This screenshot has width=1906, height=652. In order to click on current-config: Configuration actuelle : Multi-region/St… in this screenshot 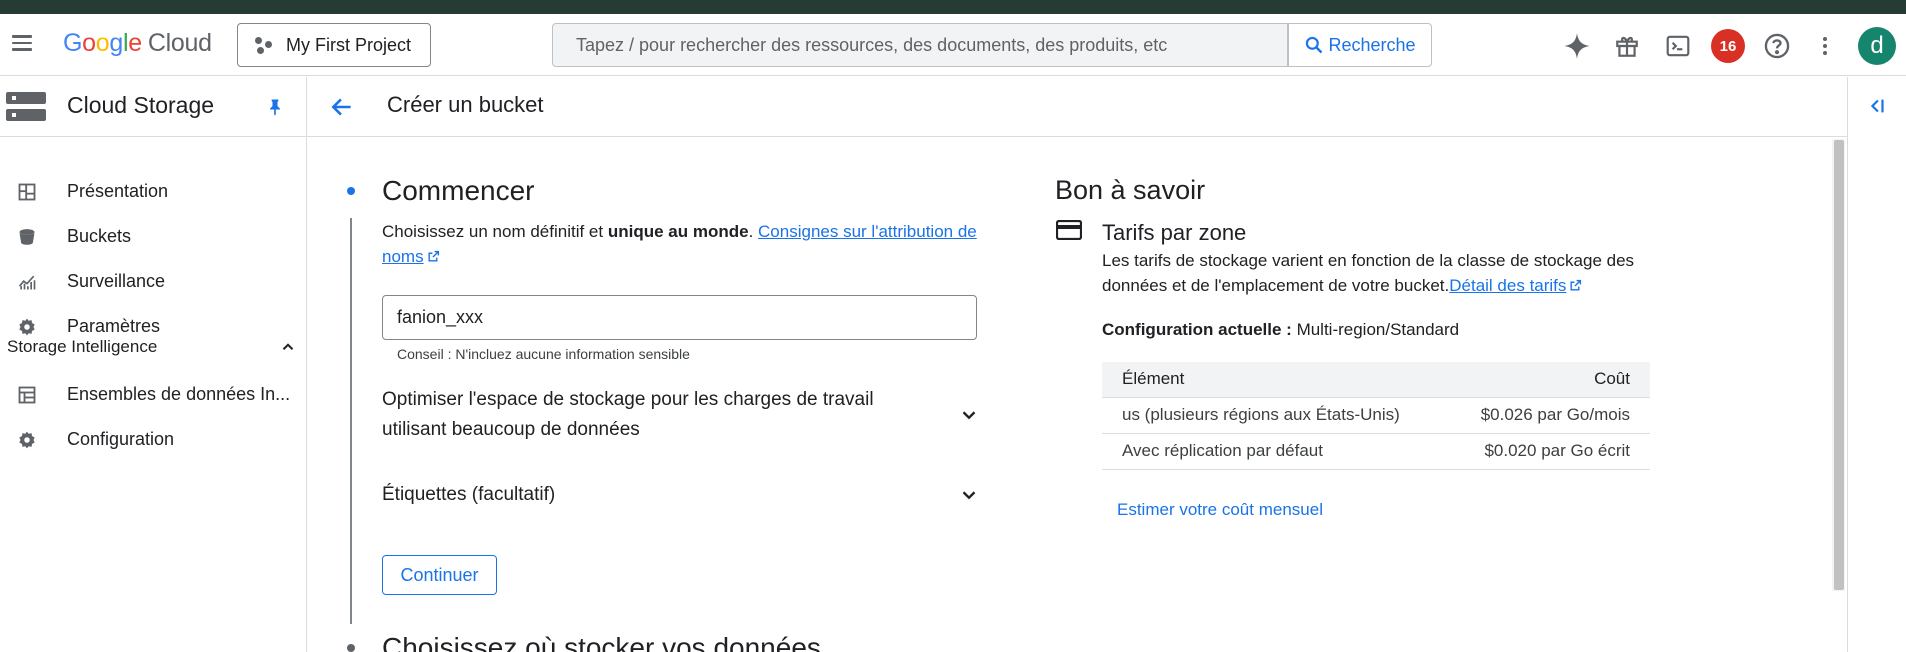, I will do `click(1280, 330)`.